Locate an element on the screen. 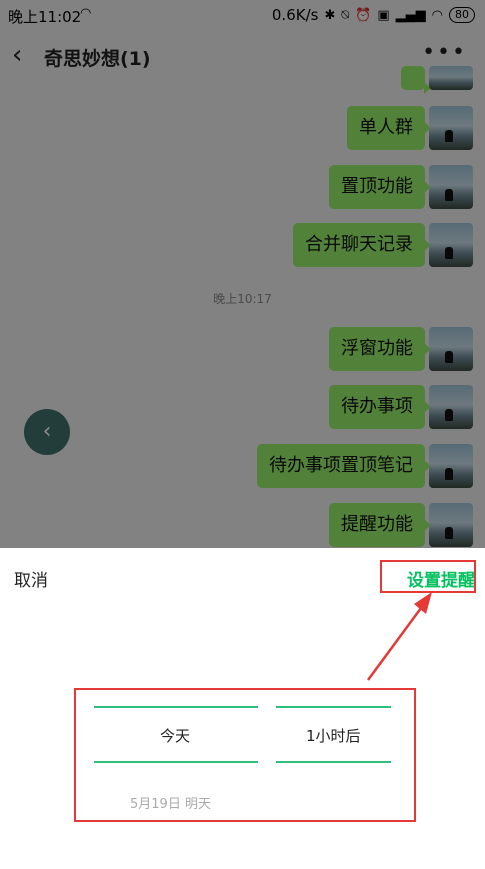 The image size is (485, 869). picker-next-option: 5月19日 明天 is located at coordinates (170, 802).